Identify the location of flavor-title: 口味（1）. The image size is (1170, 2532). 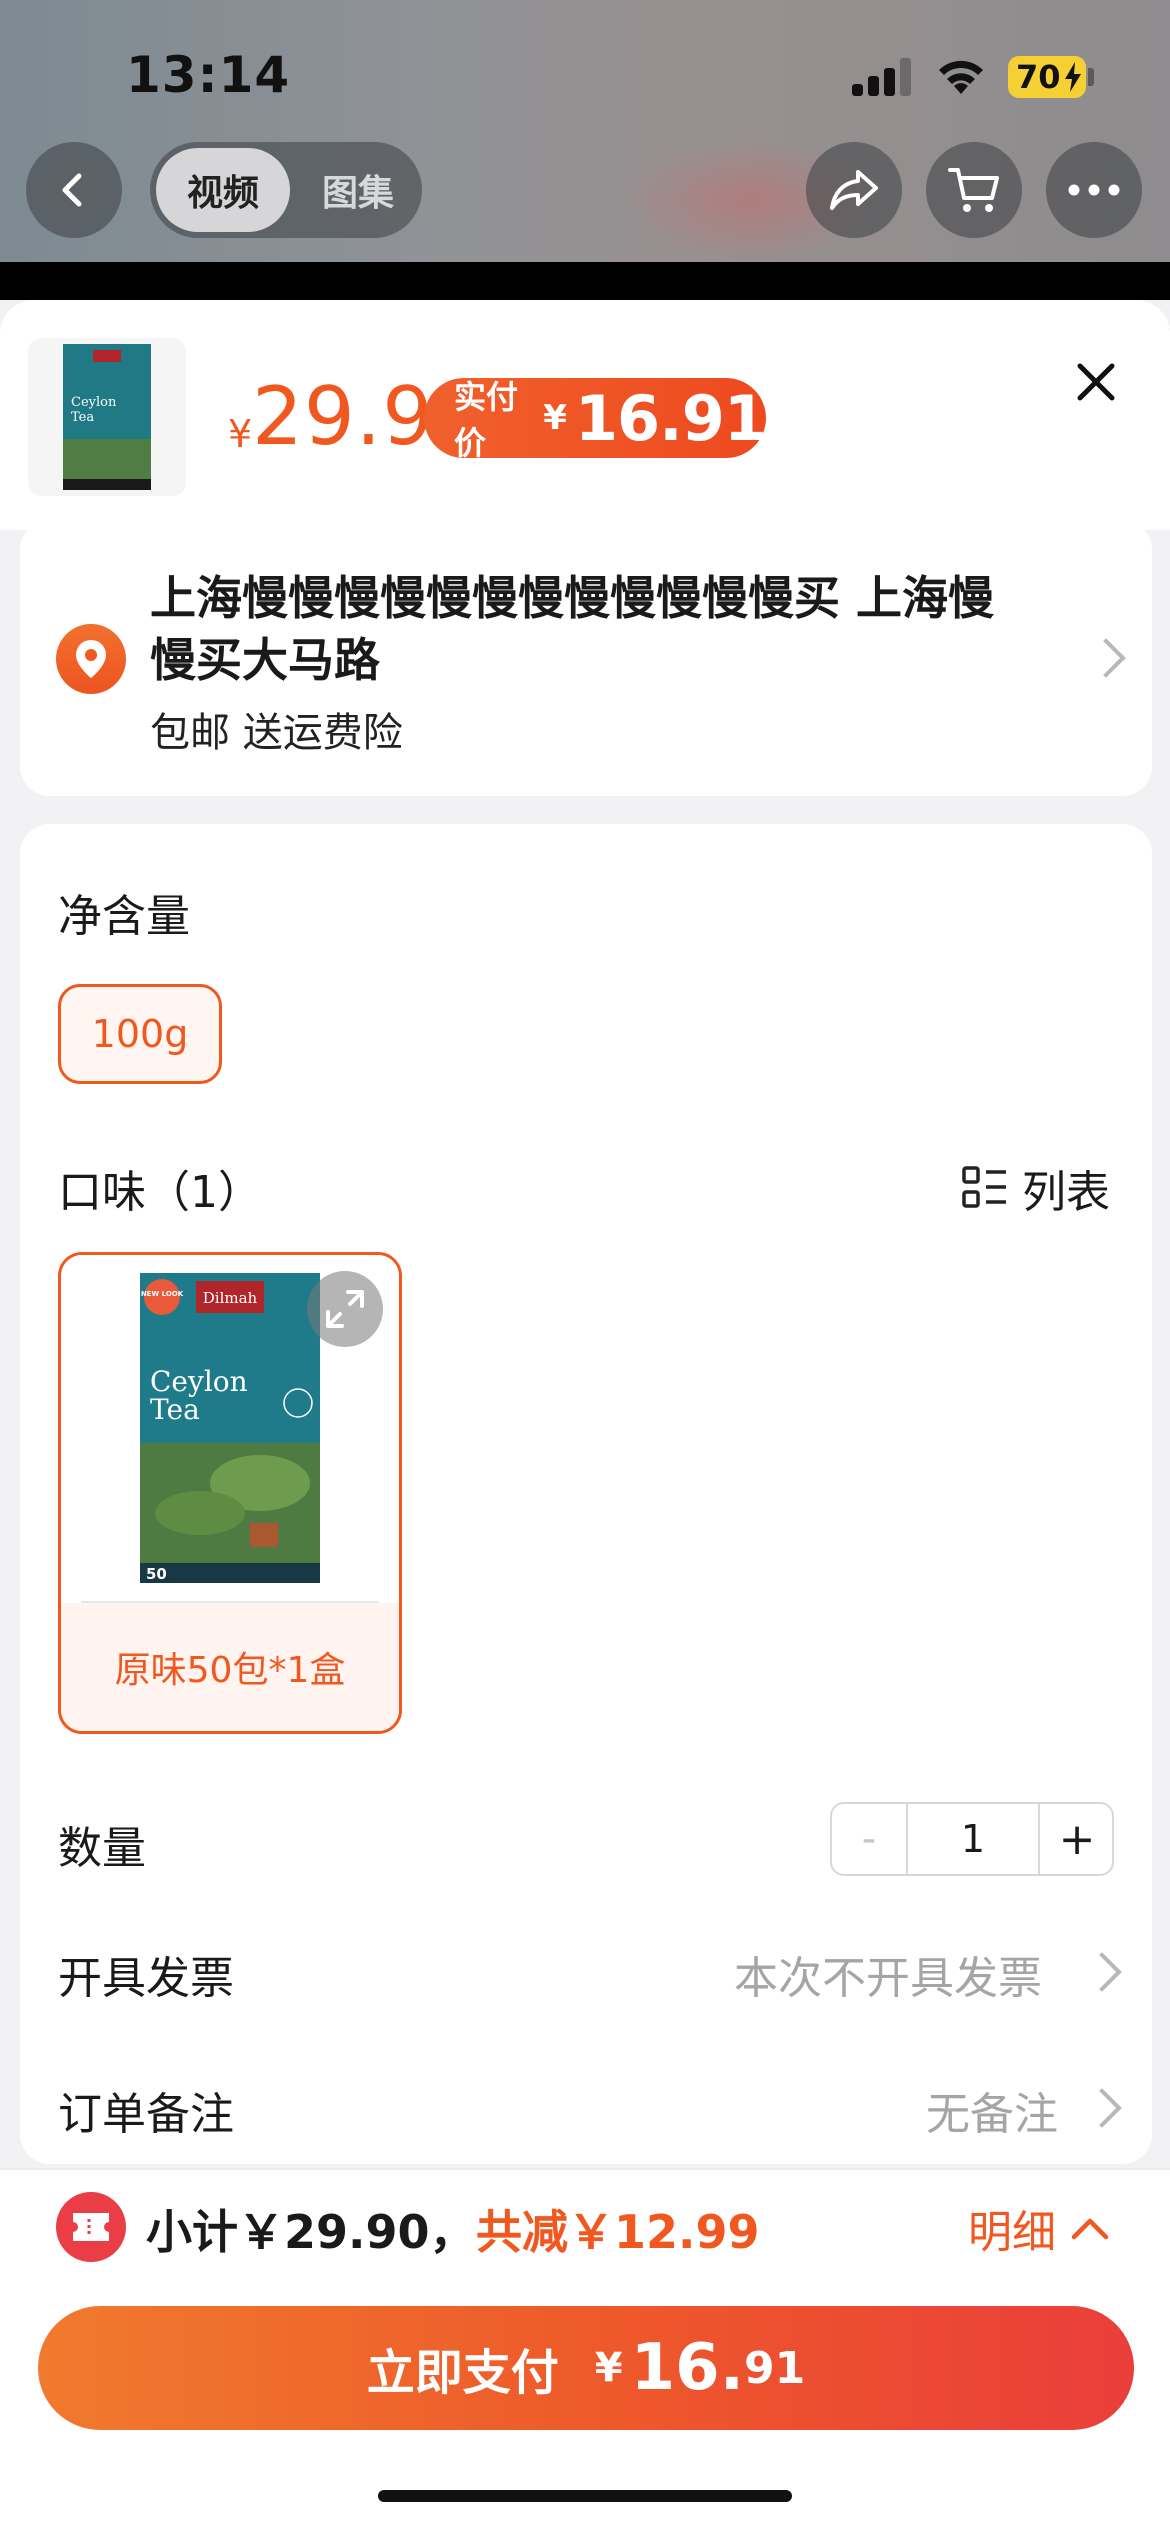
(160, 1192).